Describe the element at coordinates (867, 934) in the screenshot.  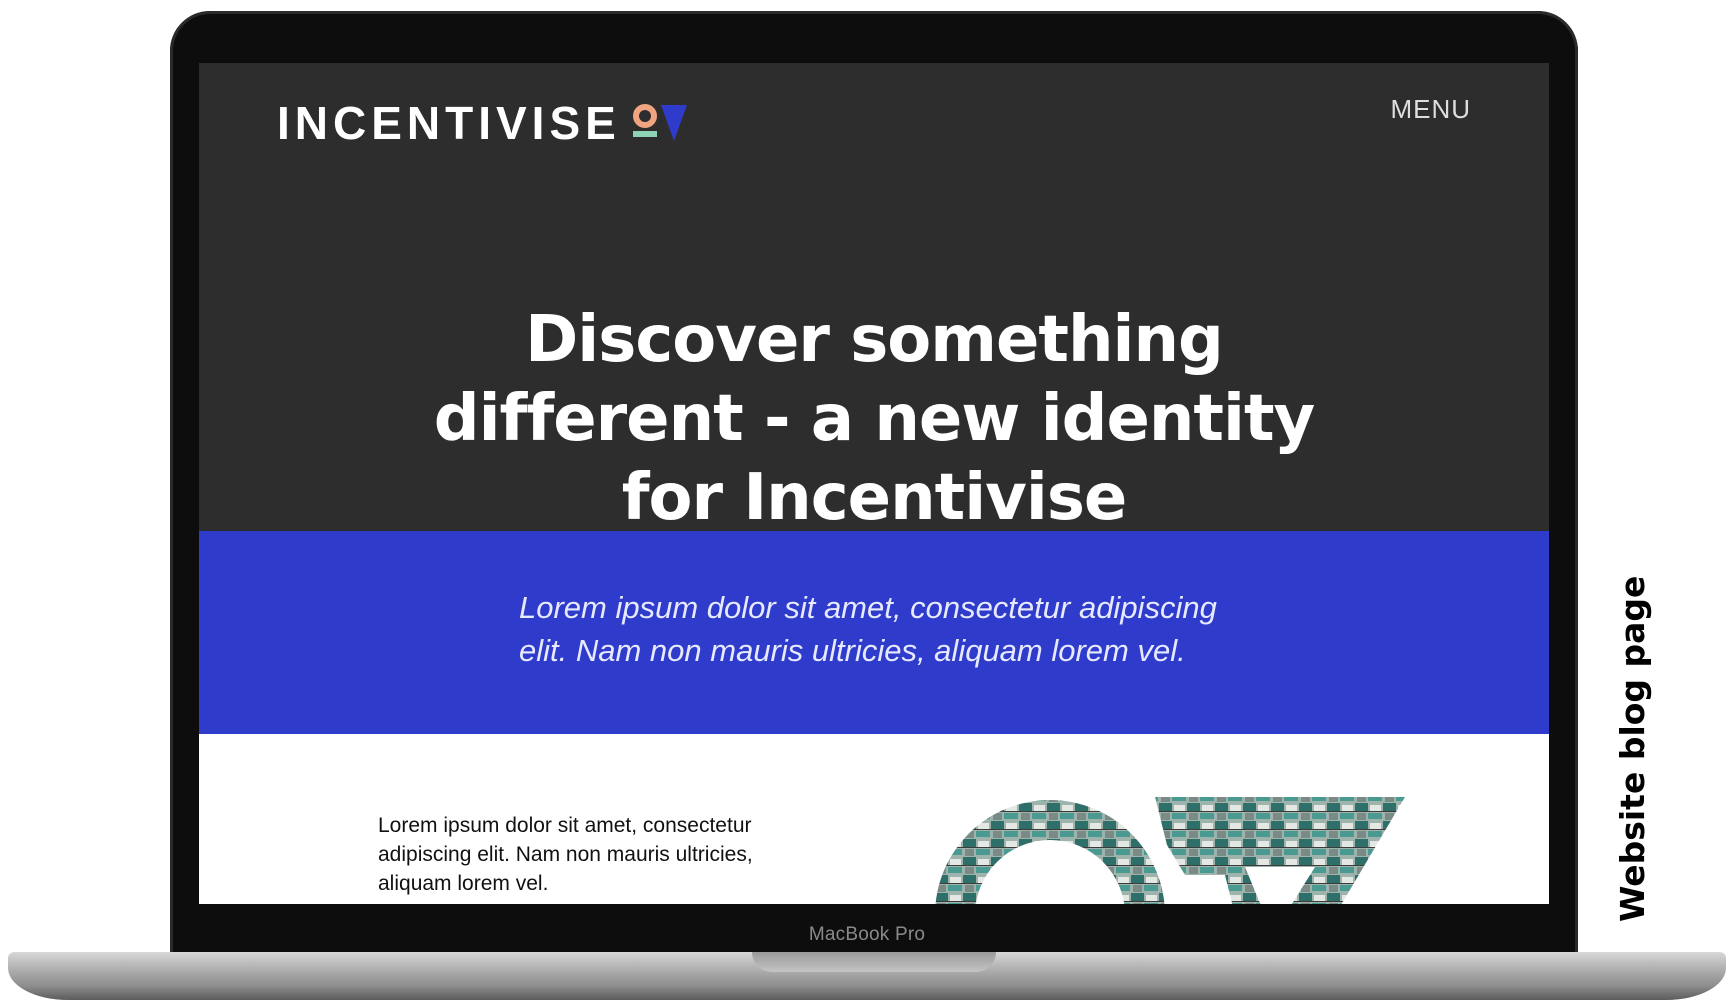
I see `device-model-label: MacBook Pro` at that location.